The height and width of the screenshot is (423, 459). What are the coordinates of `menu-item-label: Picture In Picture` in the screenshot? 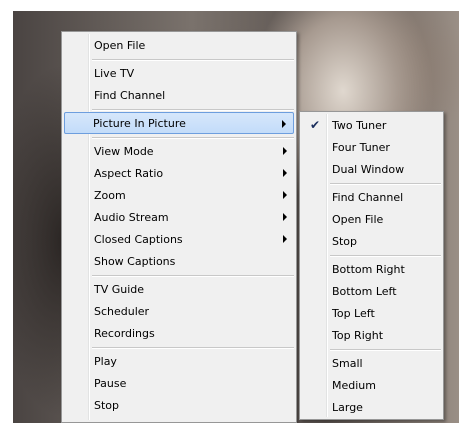 It's located at (139, 123).